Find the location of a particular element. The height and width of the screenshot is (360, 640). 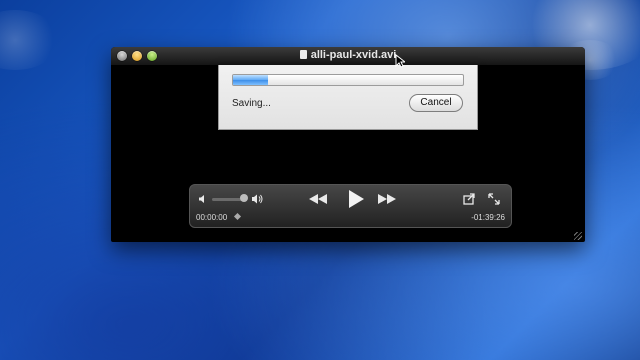

document-icon is located at coordinates (303, 54).